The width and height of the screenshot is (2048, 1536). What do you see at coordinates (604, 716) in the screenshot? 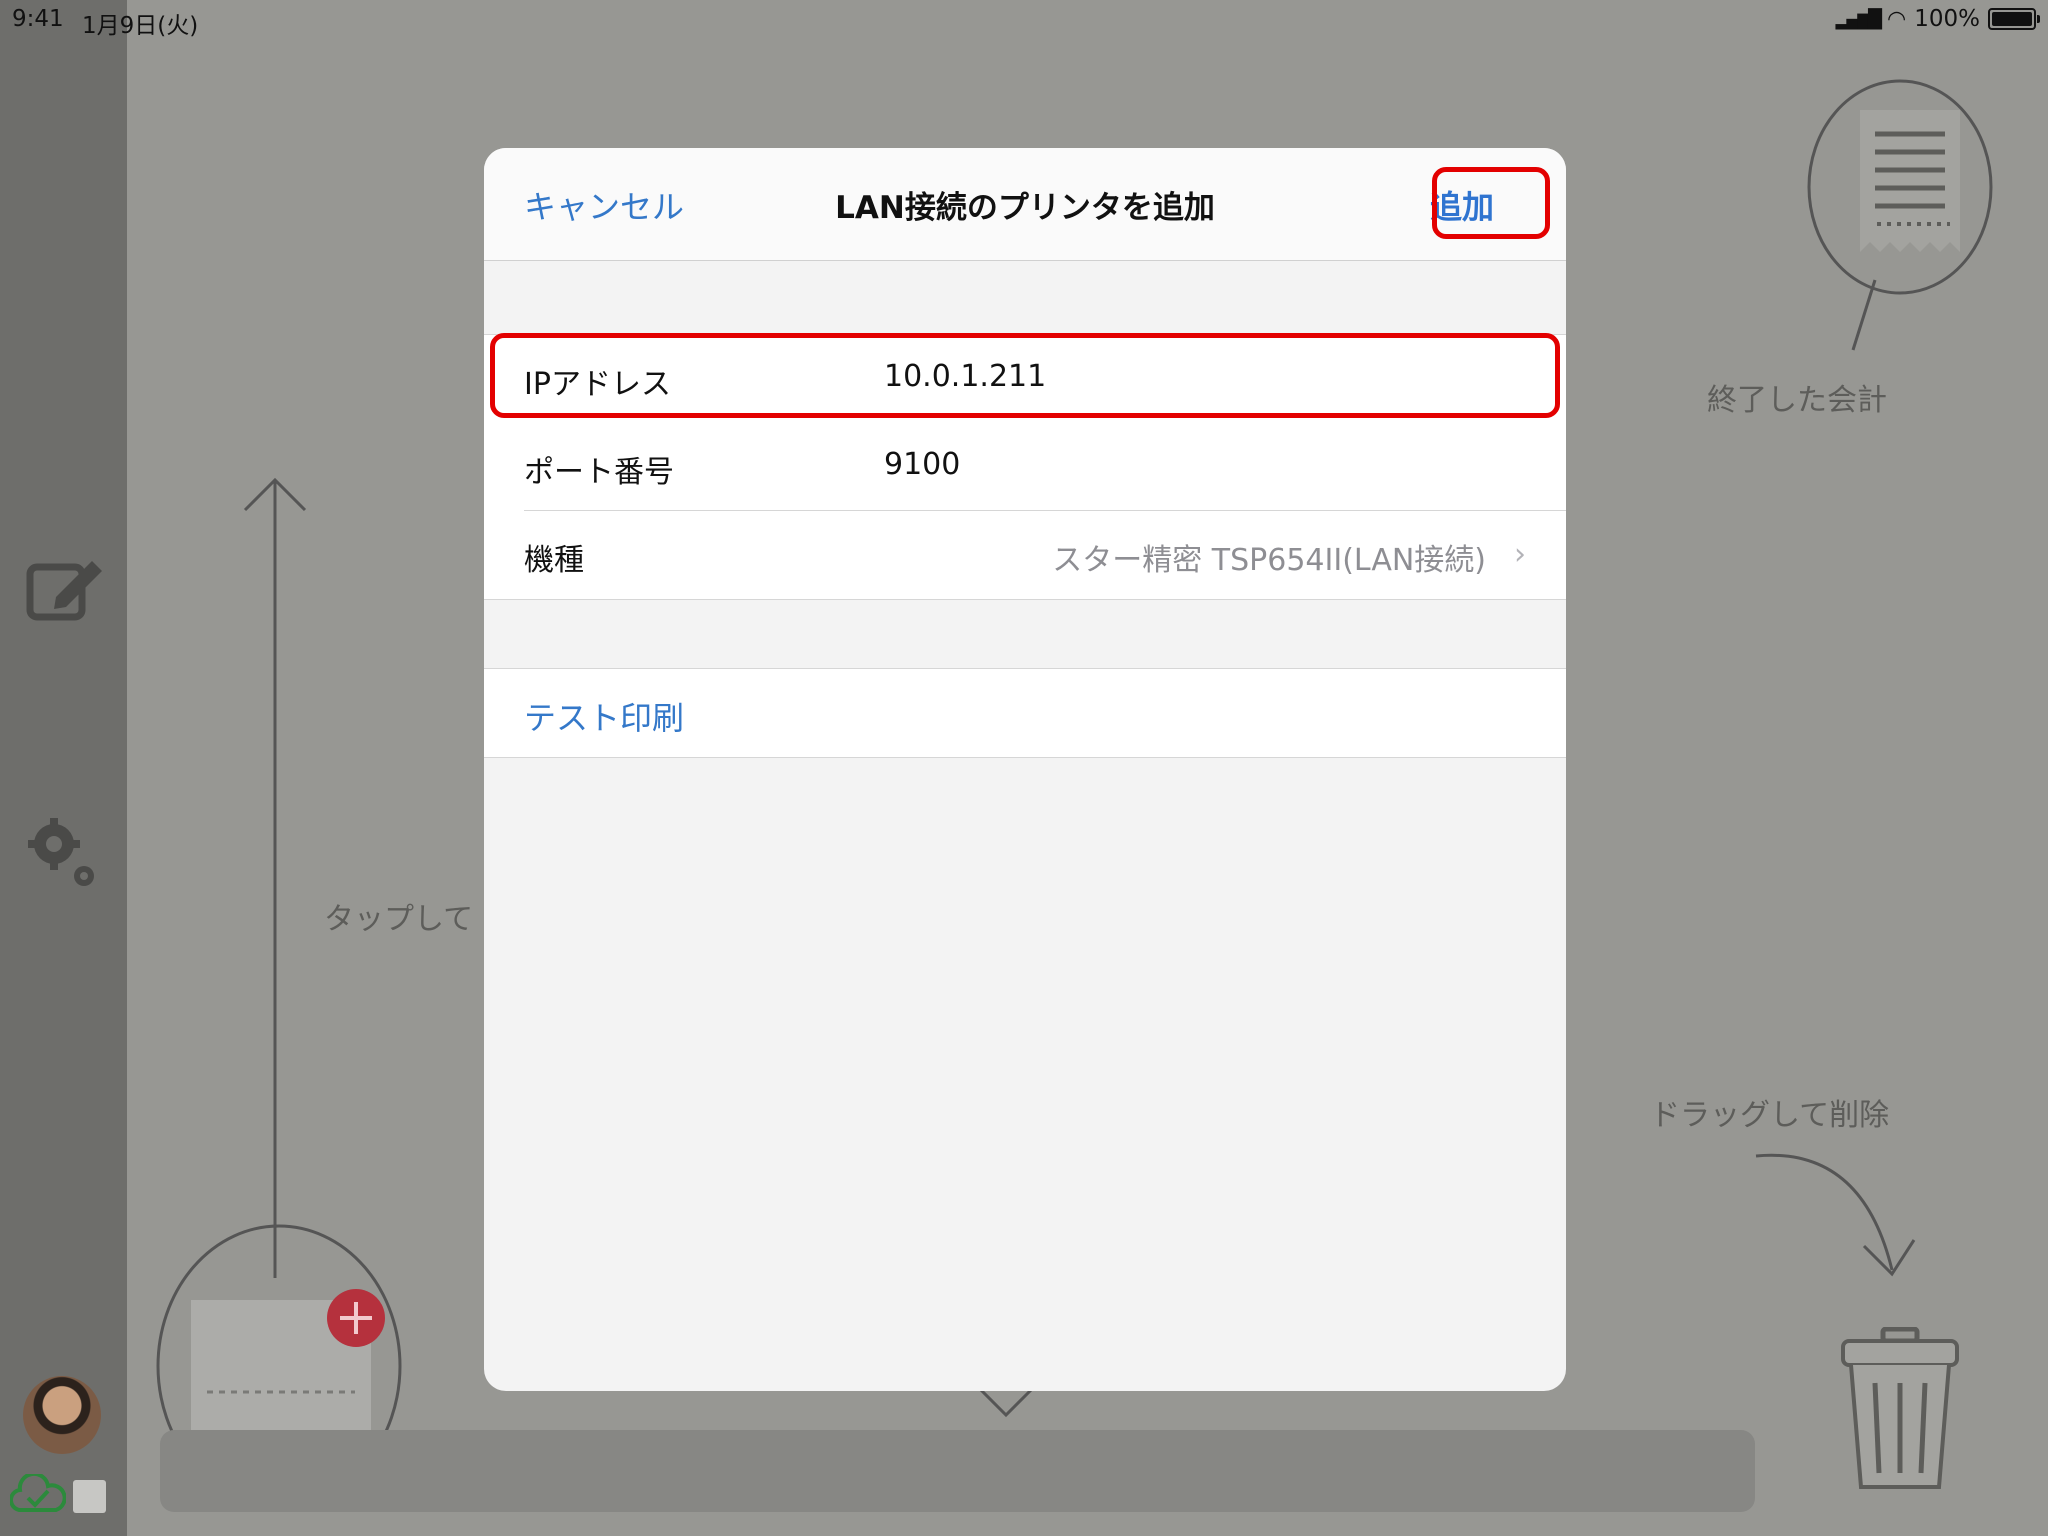
I see `test-print-button: テスト印刷` at bounding box center [604, 716].